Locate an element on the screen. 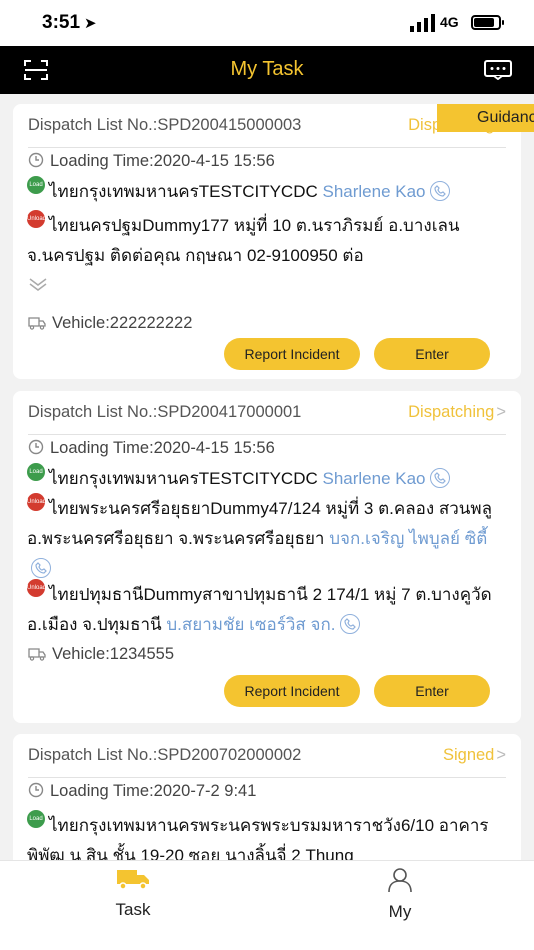 This screenshot has height=950, width=534. network-label: 4G is located at coordinates (449, 22).